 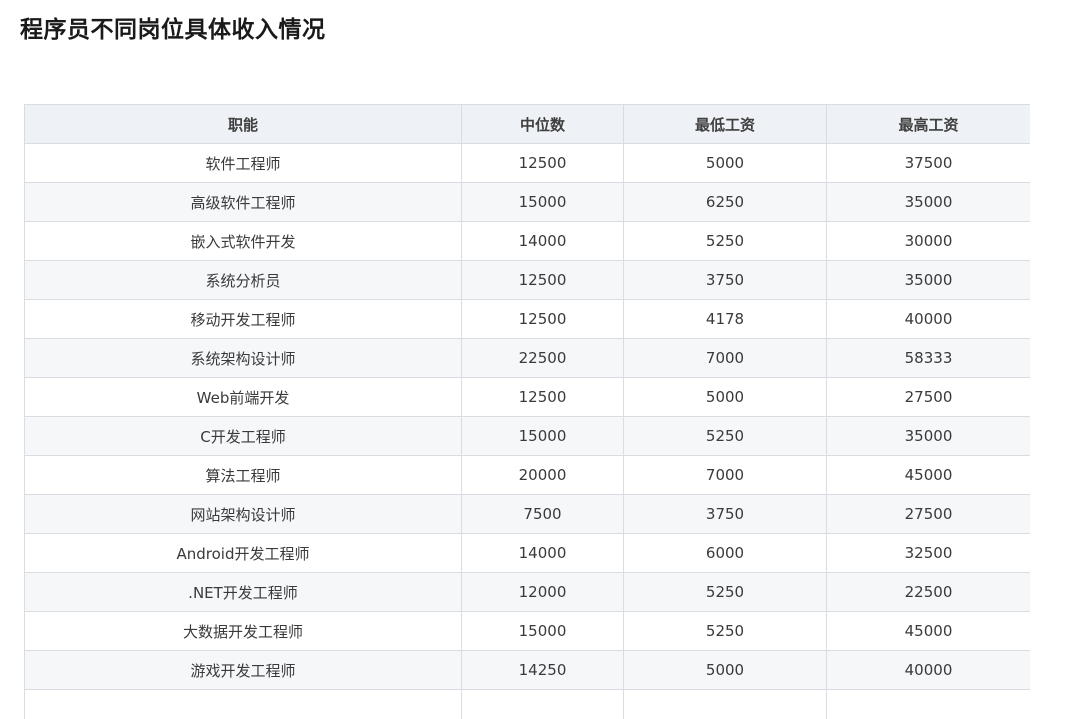 What do you see at coordinates (243, 358) in the screenshot?
I see `role-cell: 系统架构设计师` at bounding box center [243, 358].